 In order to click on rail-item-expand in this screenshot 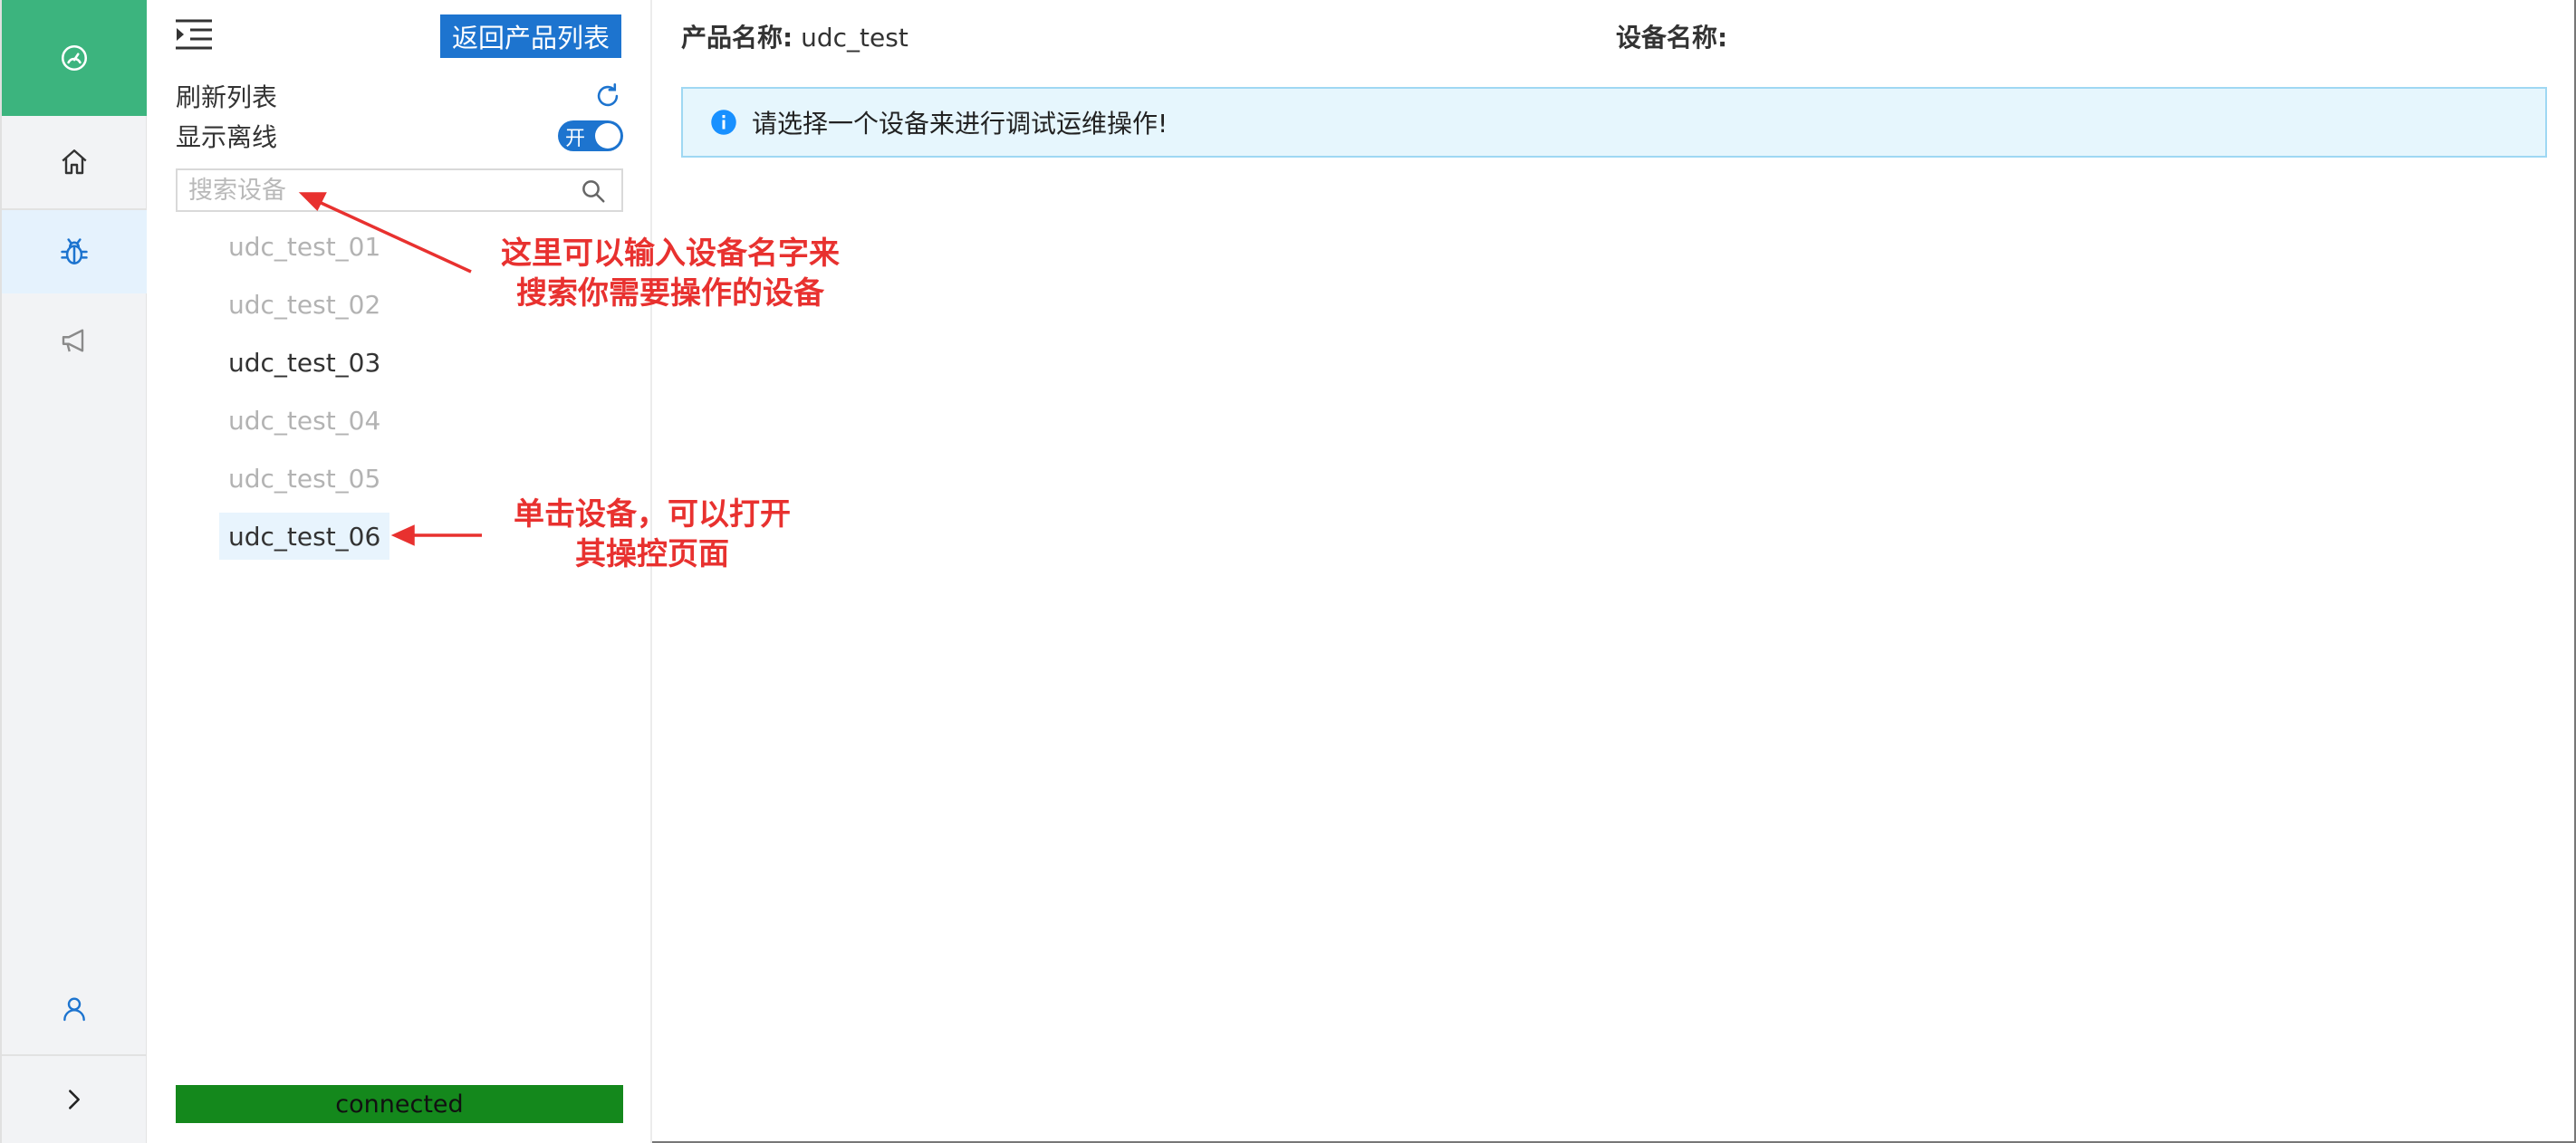, I will do `click(74, 1099)`.